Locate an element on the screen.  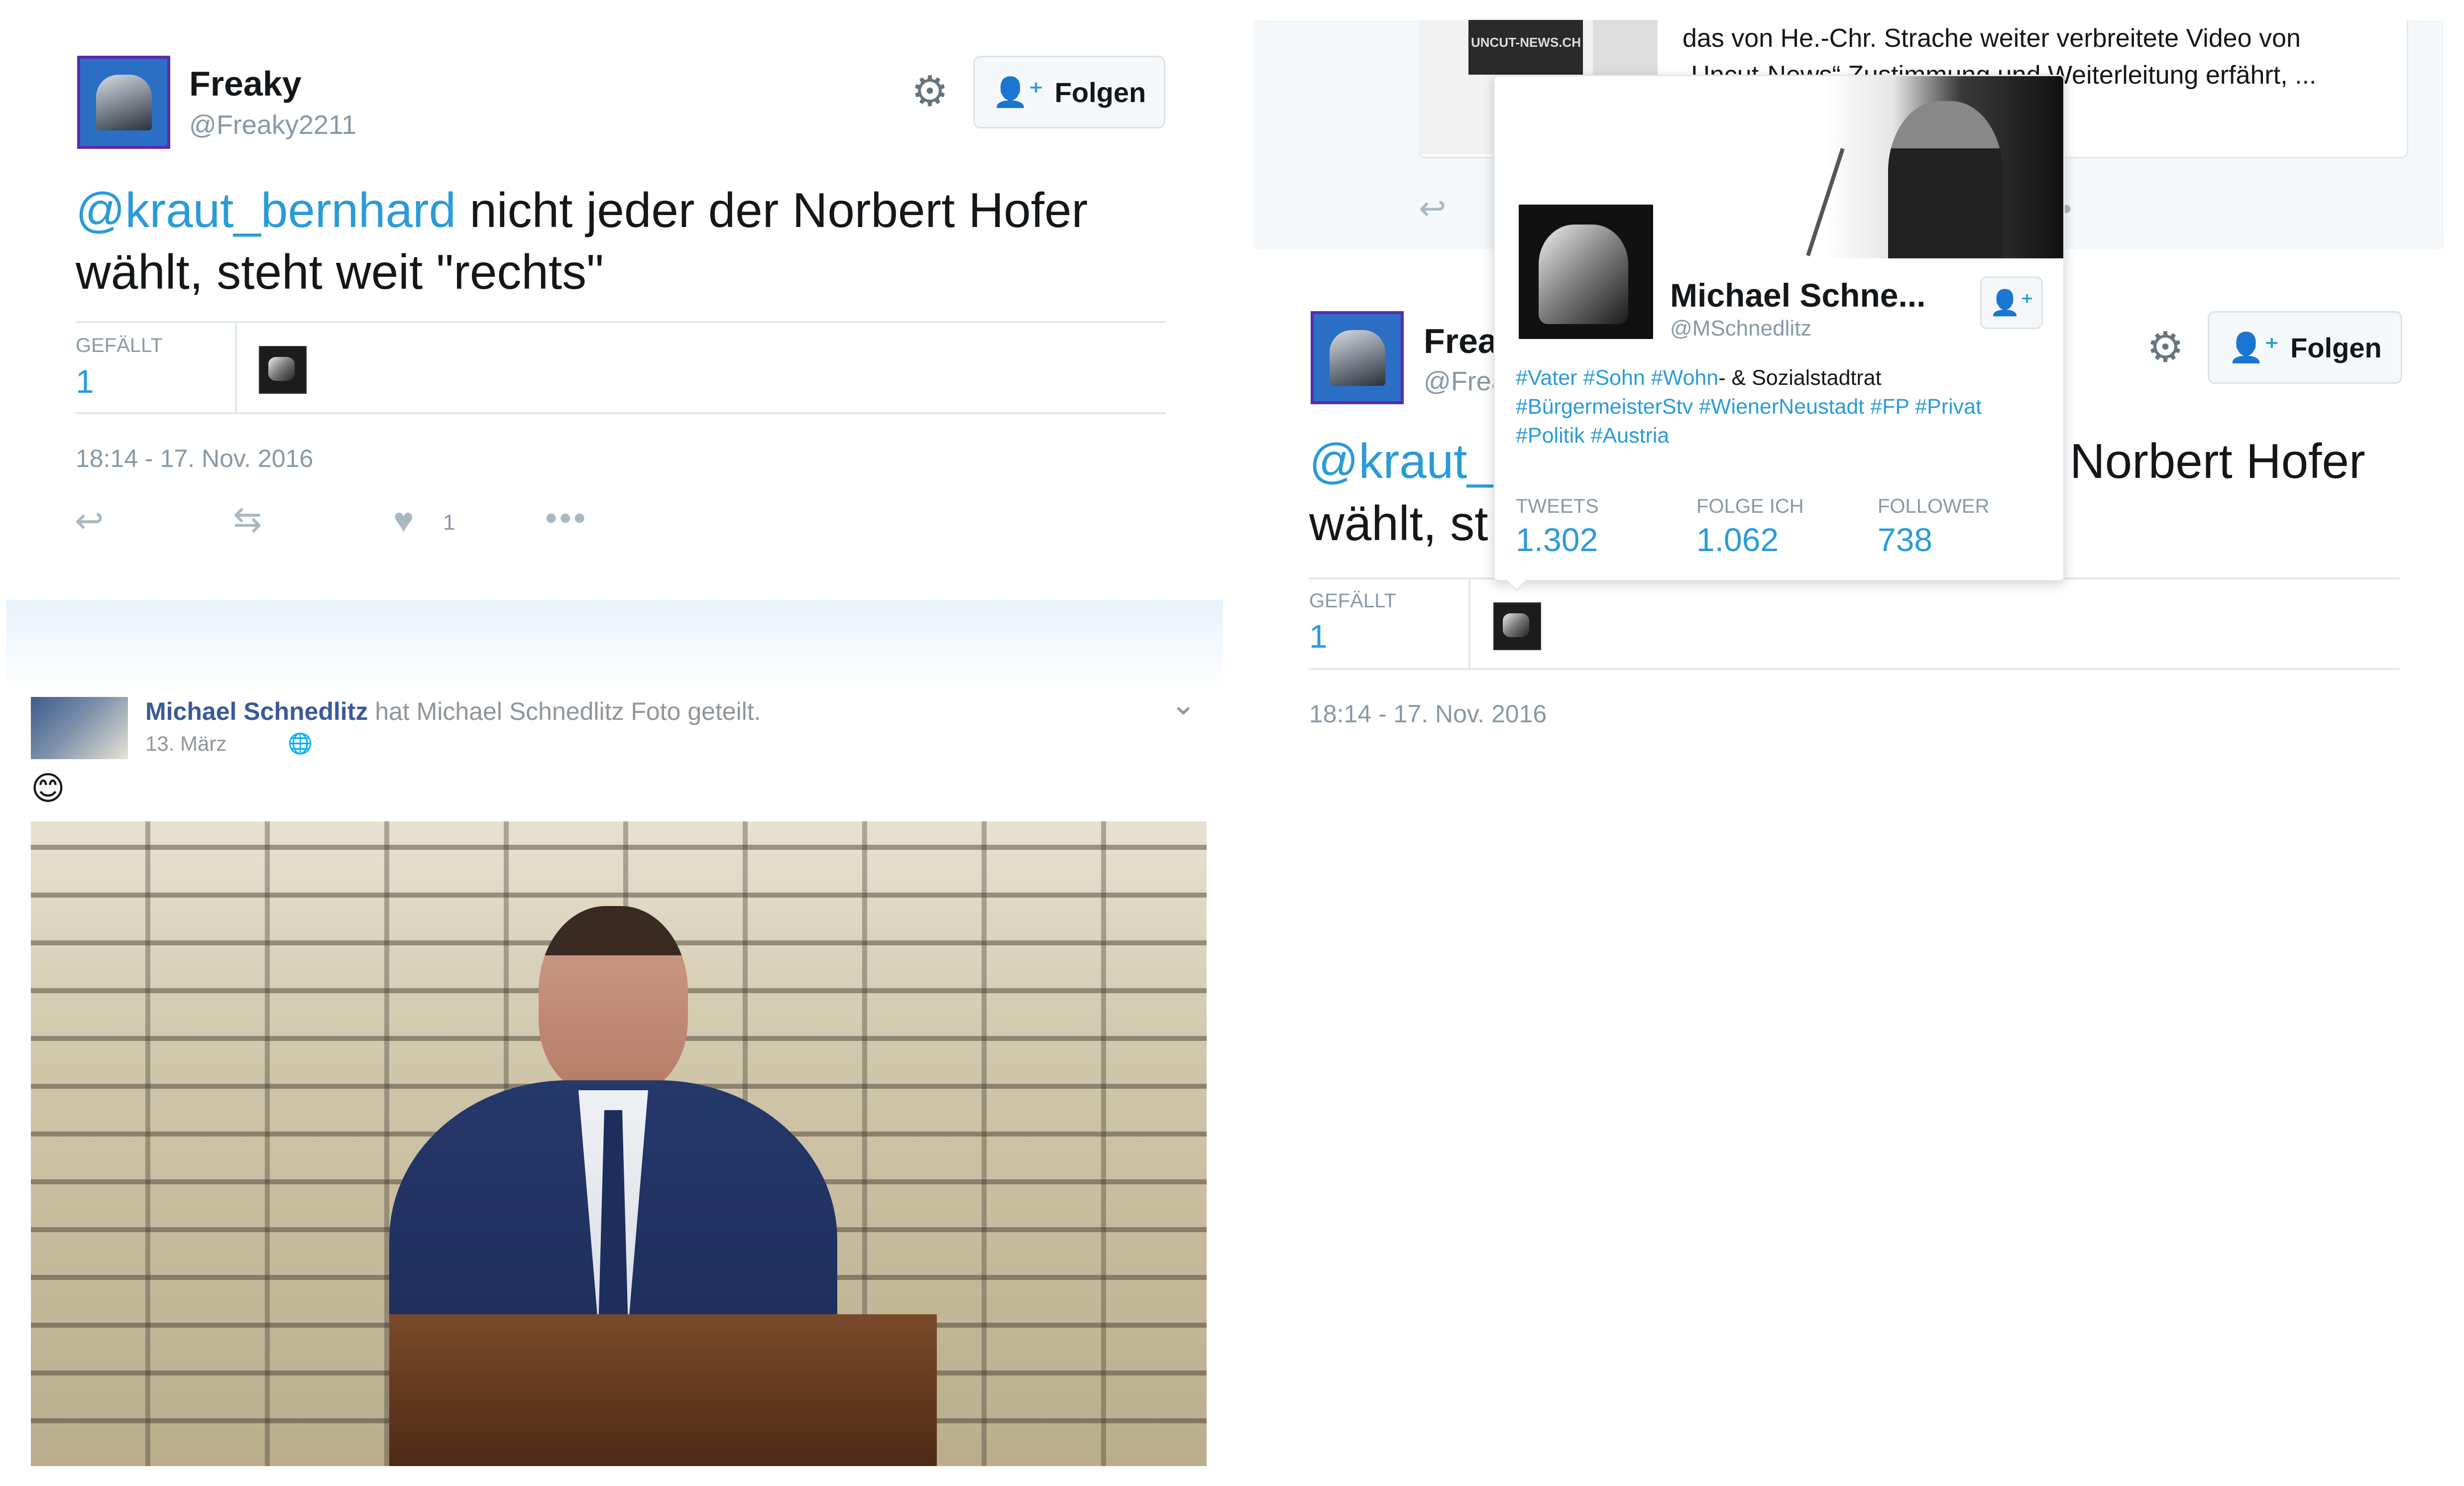
emoji-icon: 😊 is located at coordinates (48, 788).